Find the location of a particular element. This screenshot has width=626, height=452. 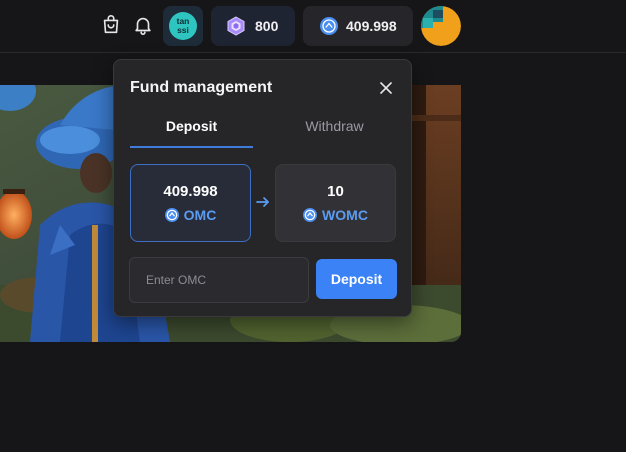

from-token-card: 409.998 OMC is located at coordinates (190, 203).